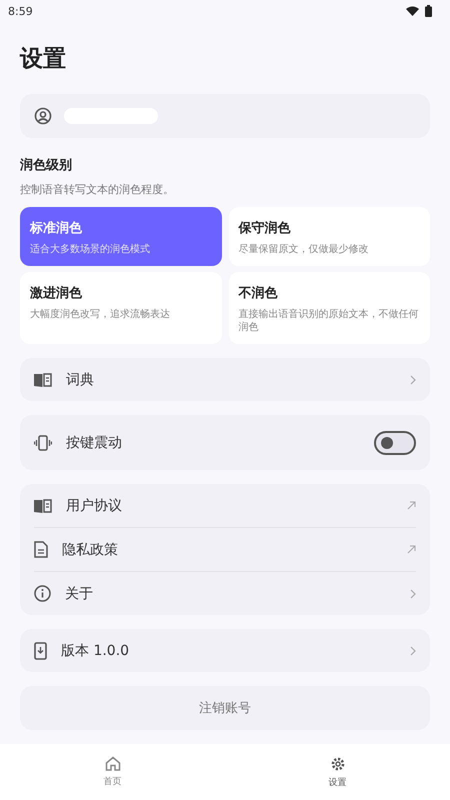  I want to click on setting-label: 按键震动, so click(213, 443).